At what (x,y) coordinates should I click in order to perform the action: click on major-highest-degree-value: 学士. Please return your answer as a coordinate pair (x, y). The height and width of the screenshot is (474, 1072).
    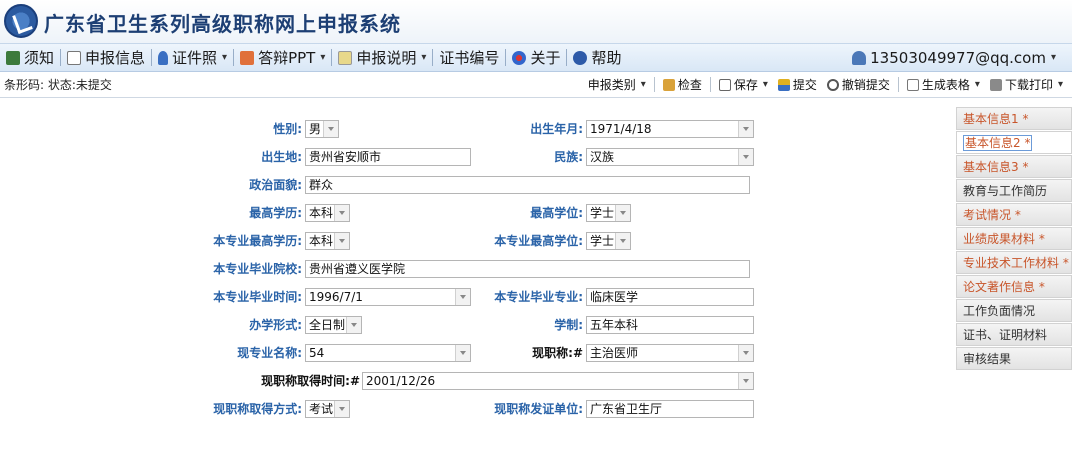
    Looking at the image, I should click on (602, 241).